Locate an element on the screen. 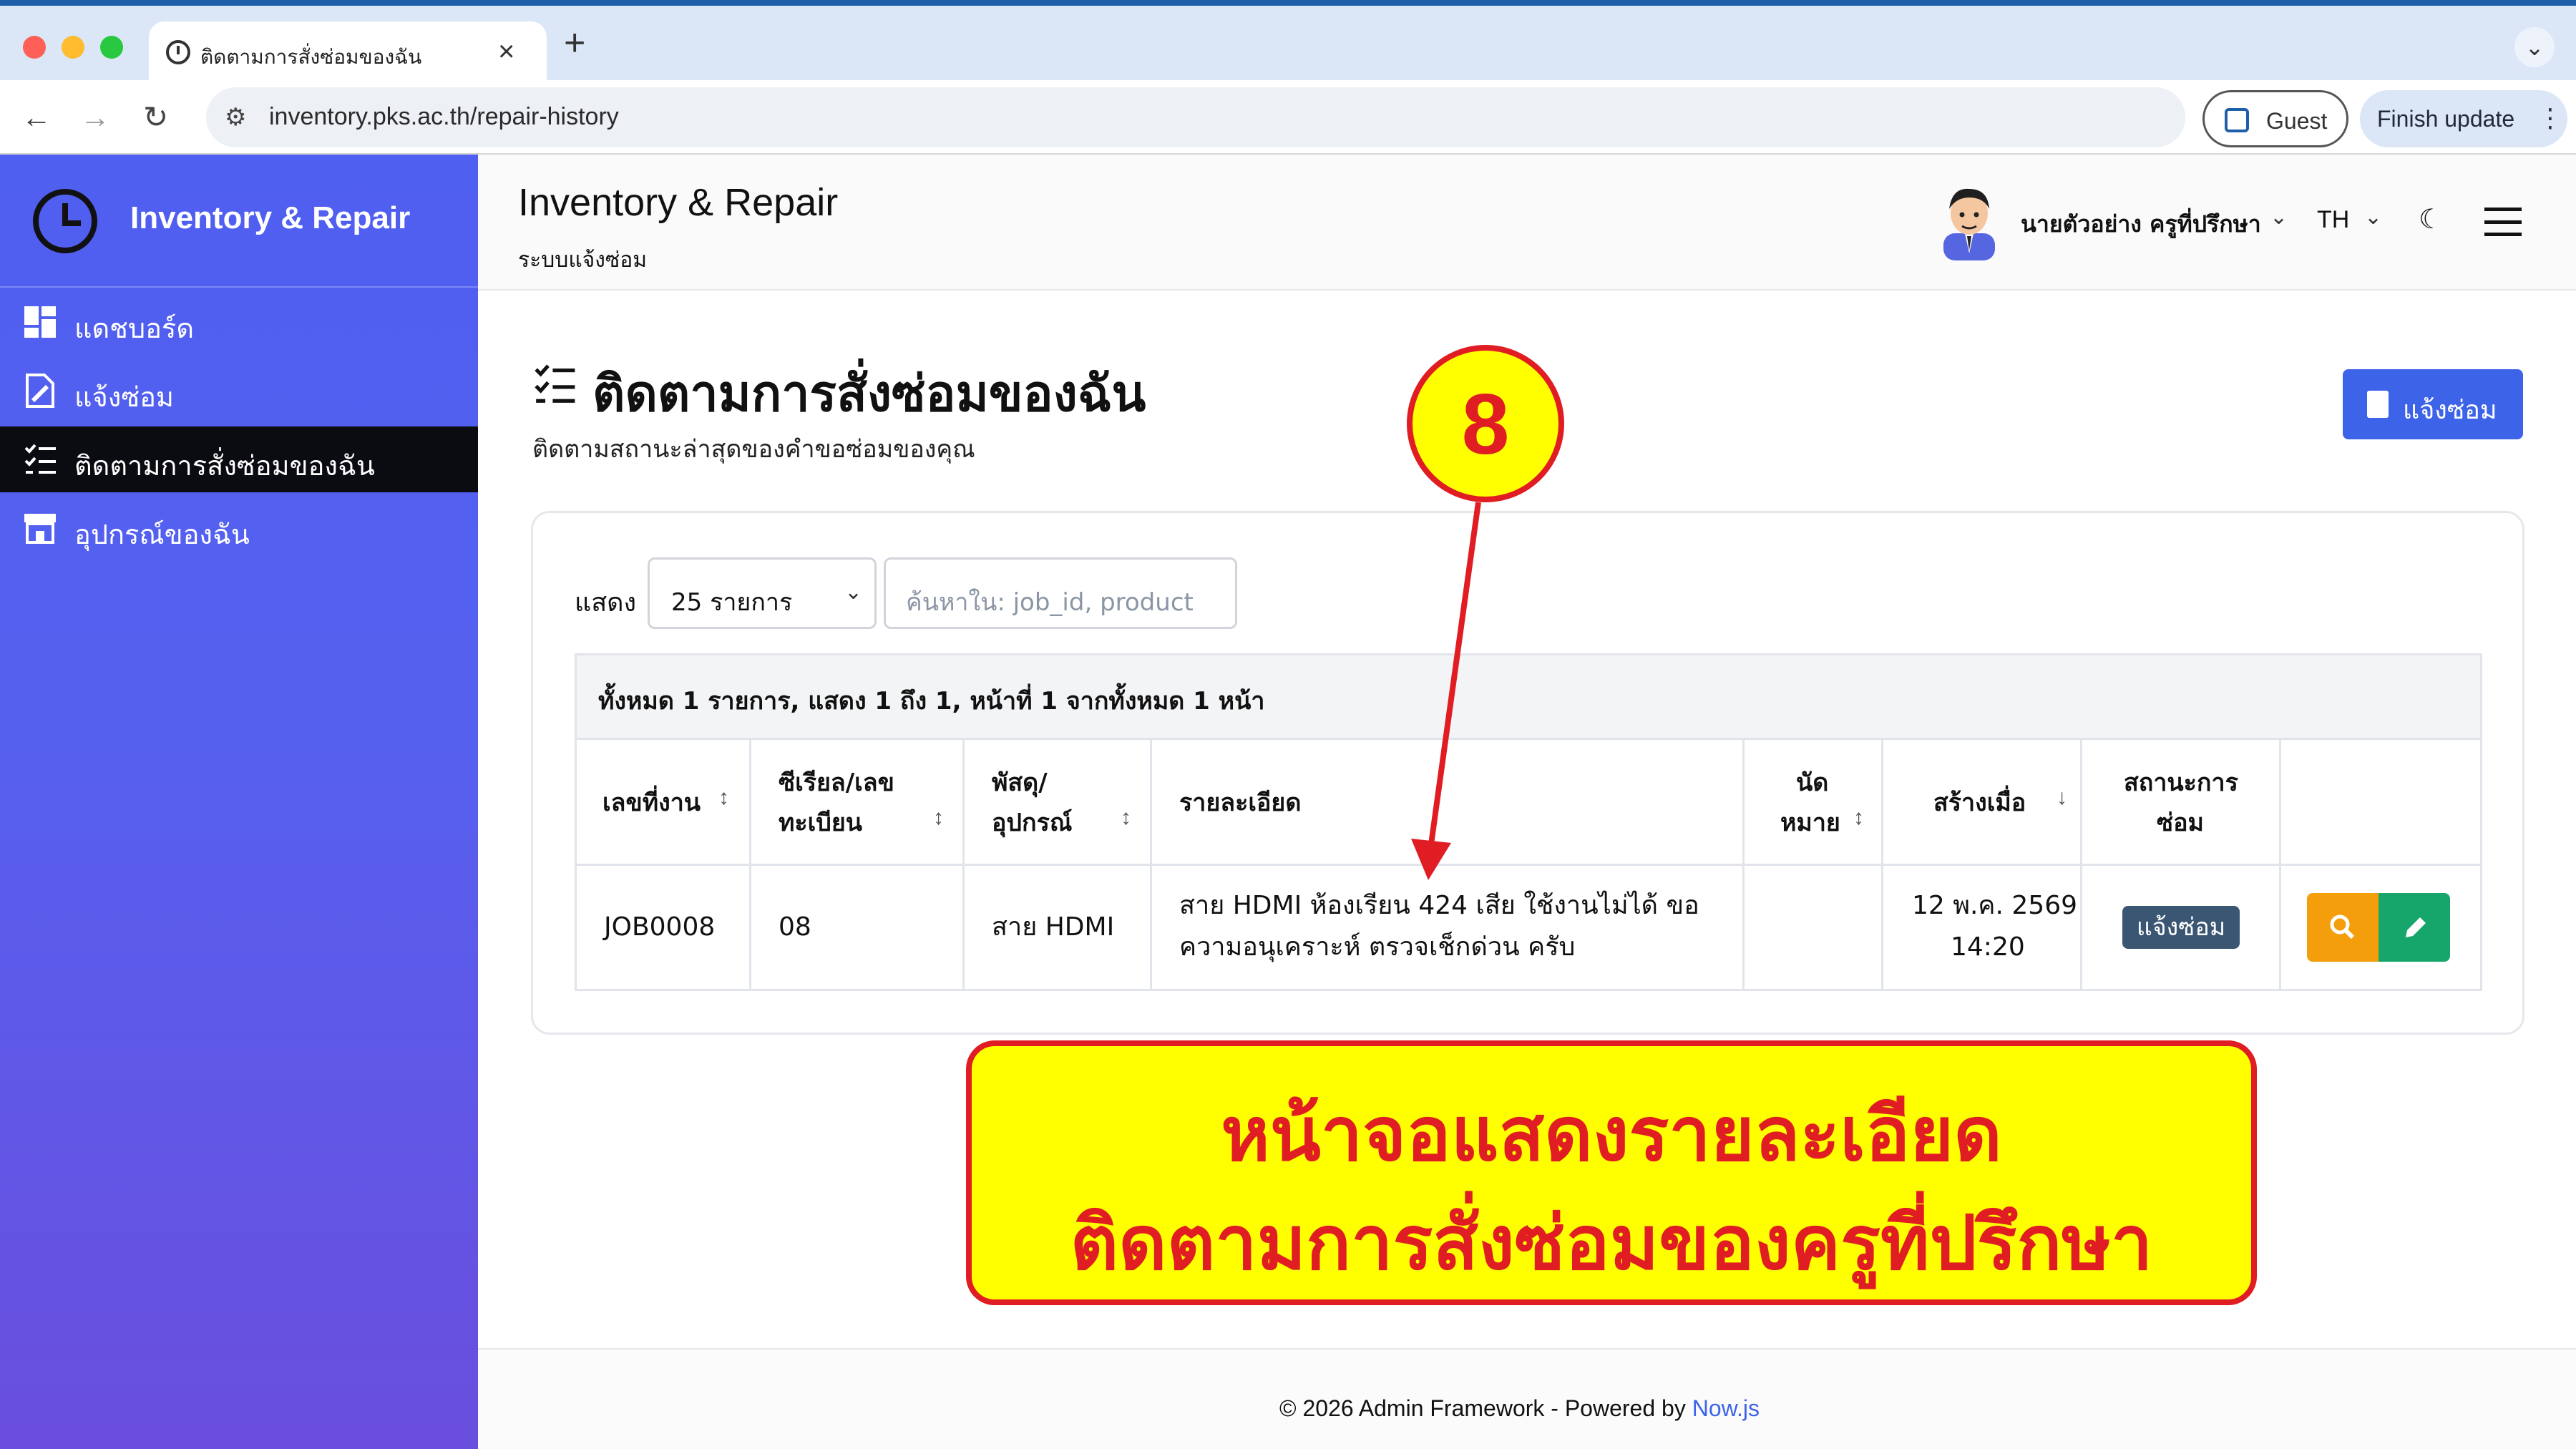 The width and height of the screenshot is (2576, 1449). cell-product: สาย HDMI is located at coordinates (1058, 928).